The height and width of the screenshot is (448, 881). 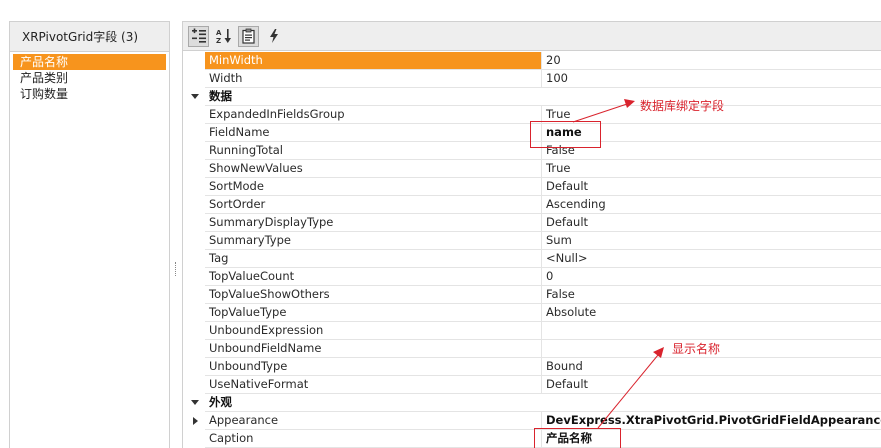 What do you see at coordinates (373, 385) in the screenshot?
I see `property-name: UseNativeFormat` at bounding box center [373, 385].